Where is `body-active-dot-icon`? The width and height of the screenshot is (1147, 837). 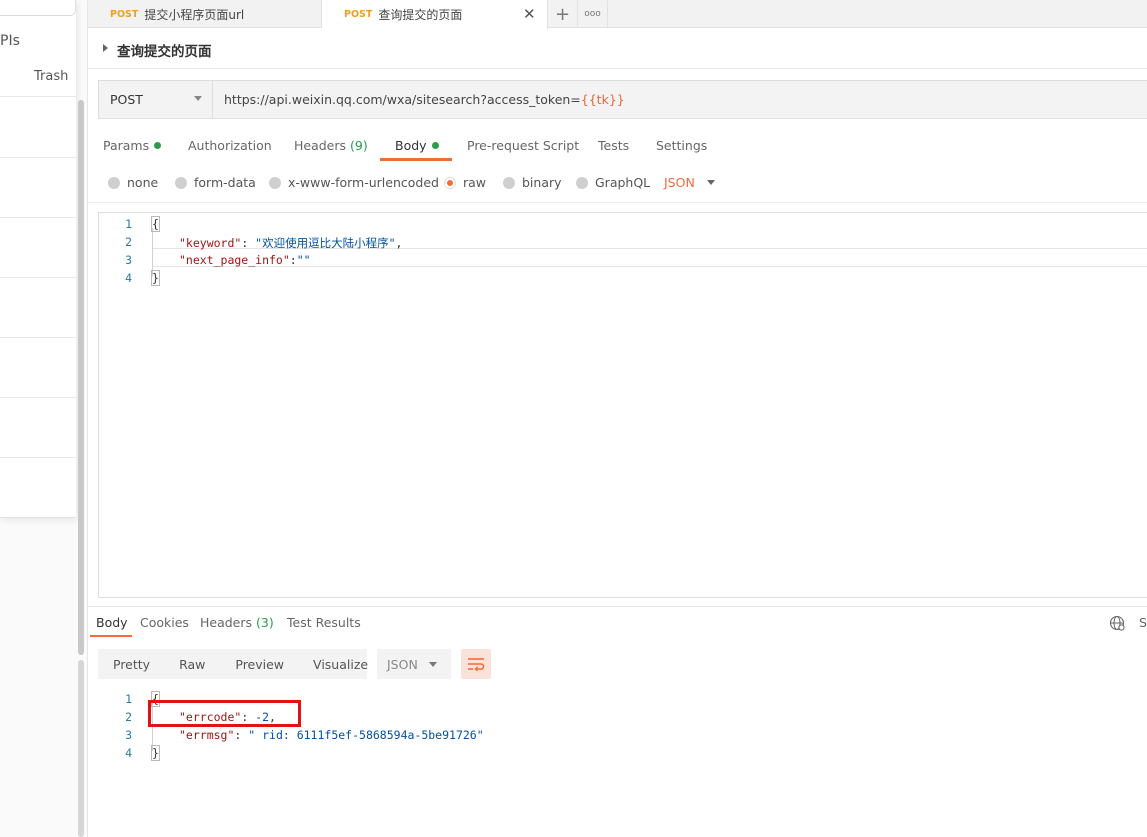 body-active-dot-icon is located at coordinates (435, 145).